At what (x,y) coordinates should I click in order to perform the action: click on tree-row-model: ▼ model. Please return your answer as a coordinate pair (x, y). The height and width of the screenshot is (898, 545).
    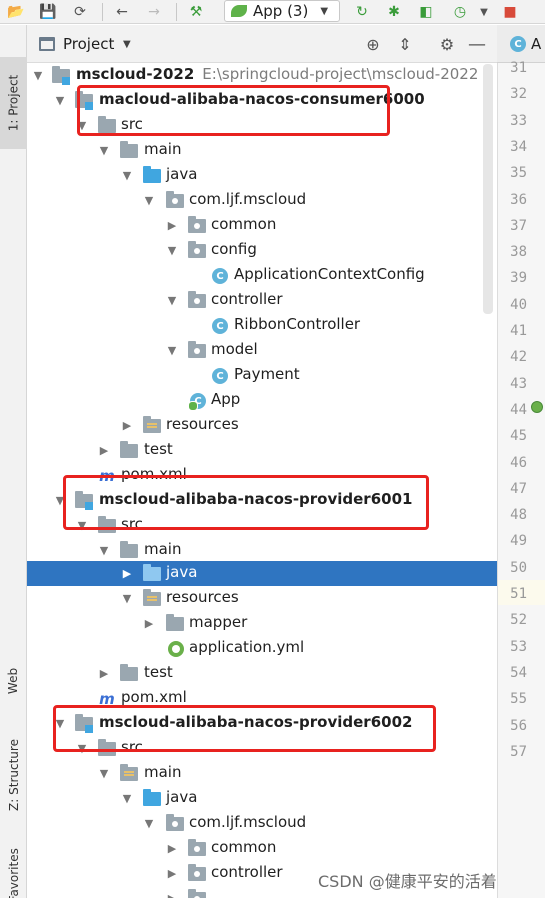
    Looking at the image, I should click on (262, 350).